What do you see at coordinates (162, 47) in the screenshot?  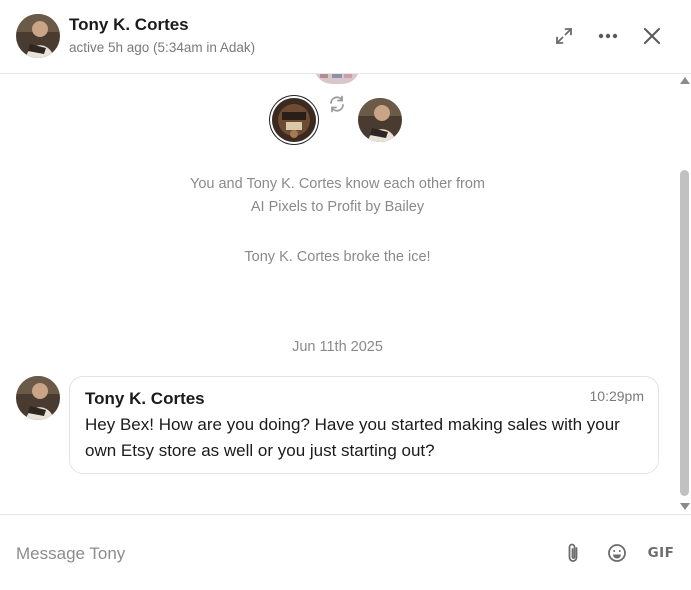 I see `contact-status: active 5h ago (5:34am in Adak)` at bounding box center [162, 47].